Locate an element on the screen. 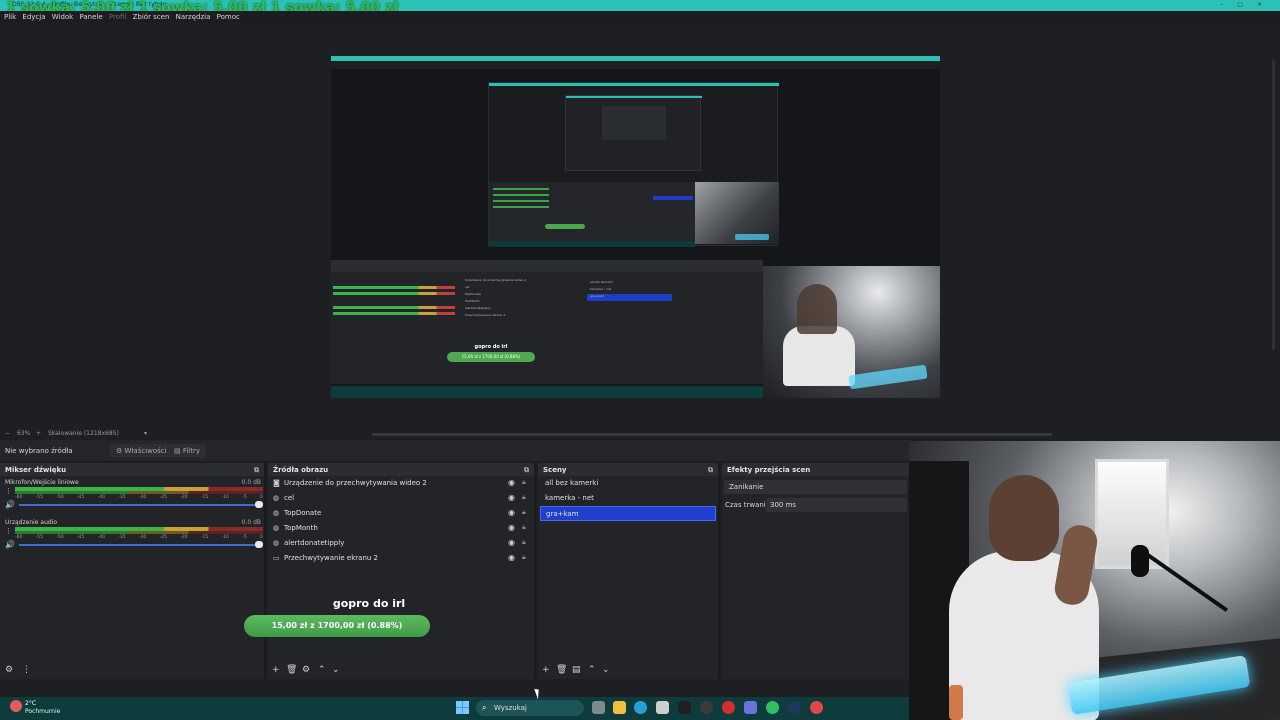  scene-item: all bez kamerki is located at coordinates (628, 483).